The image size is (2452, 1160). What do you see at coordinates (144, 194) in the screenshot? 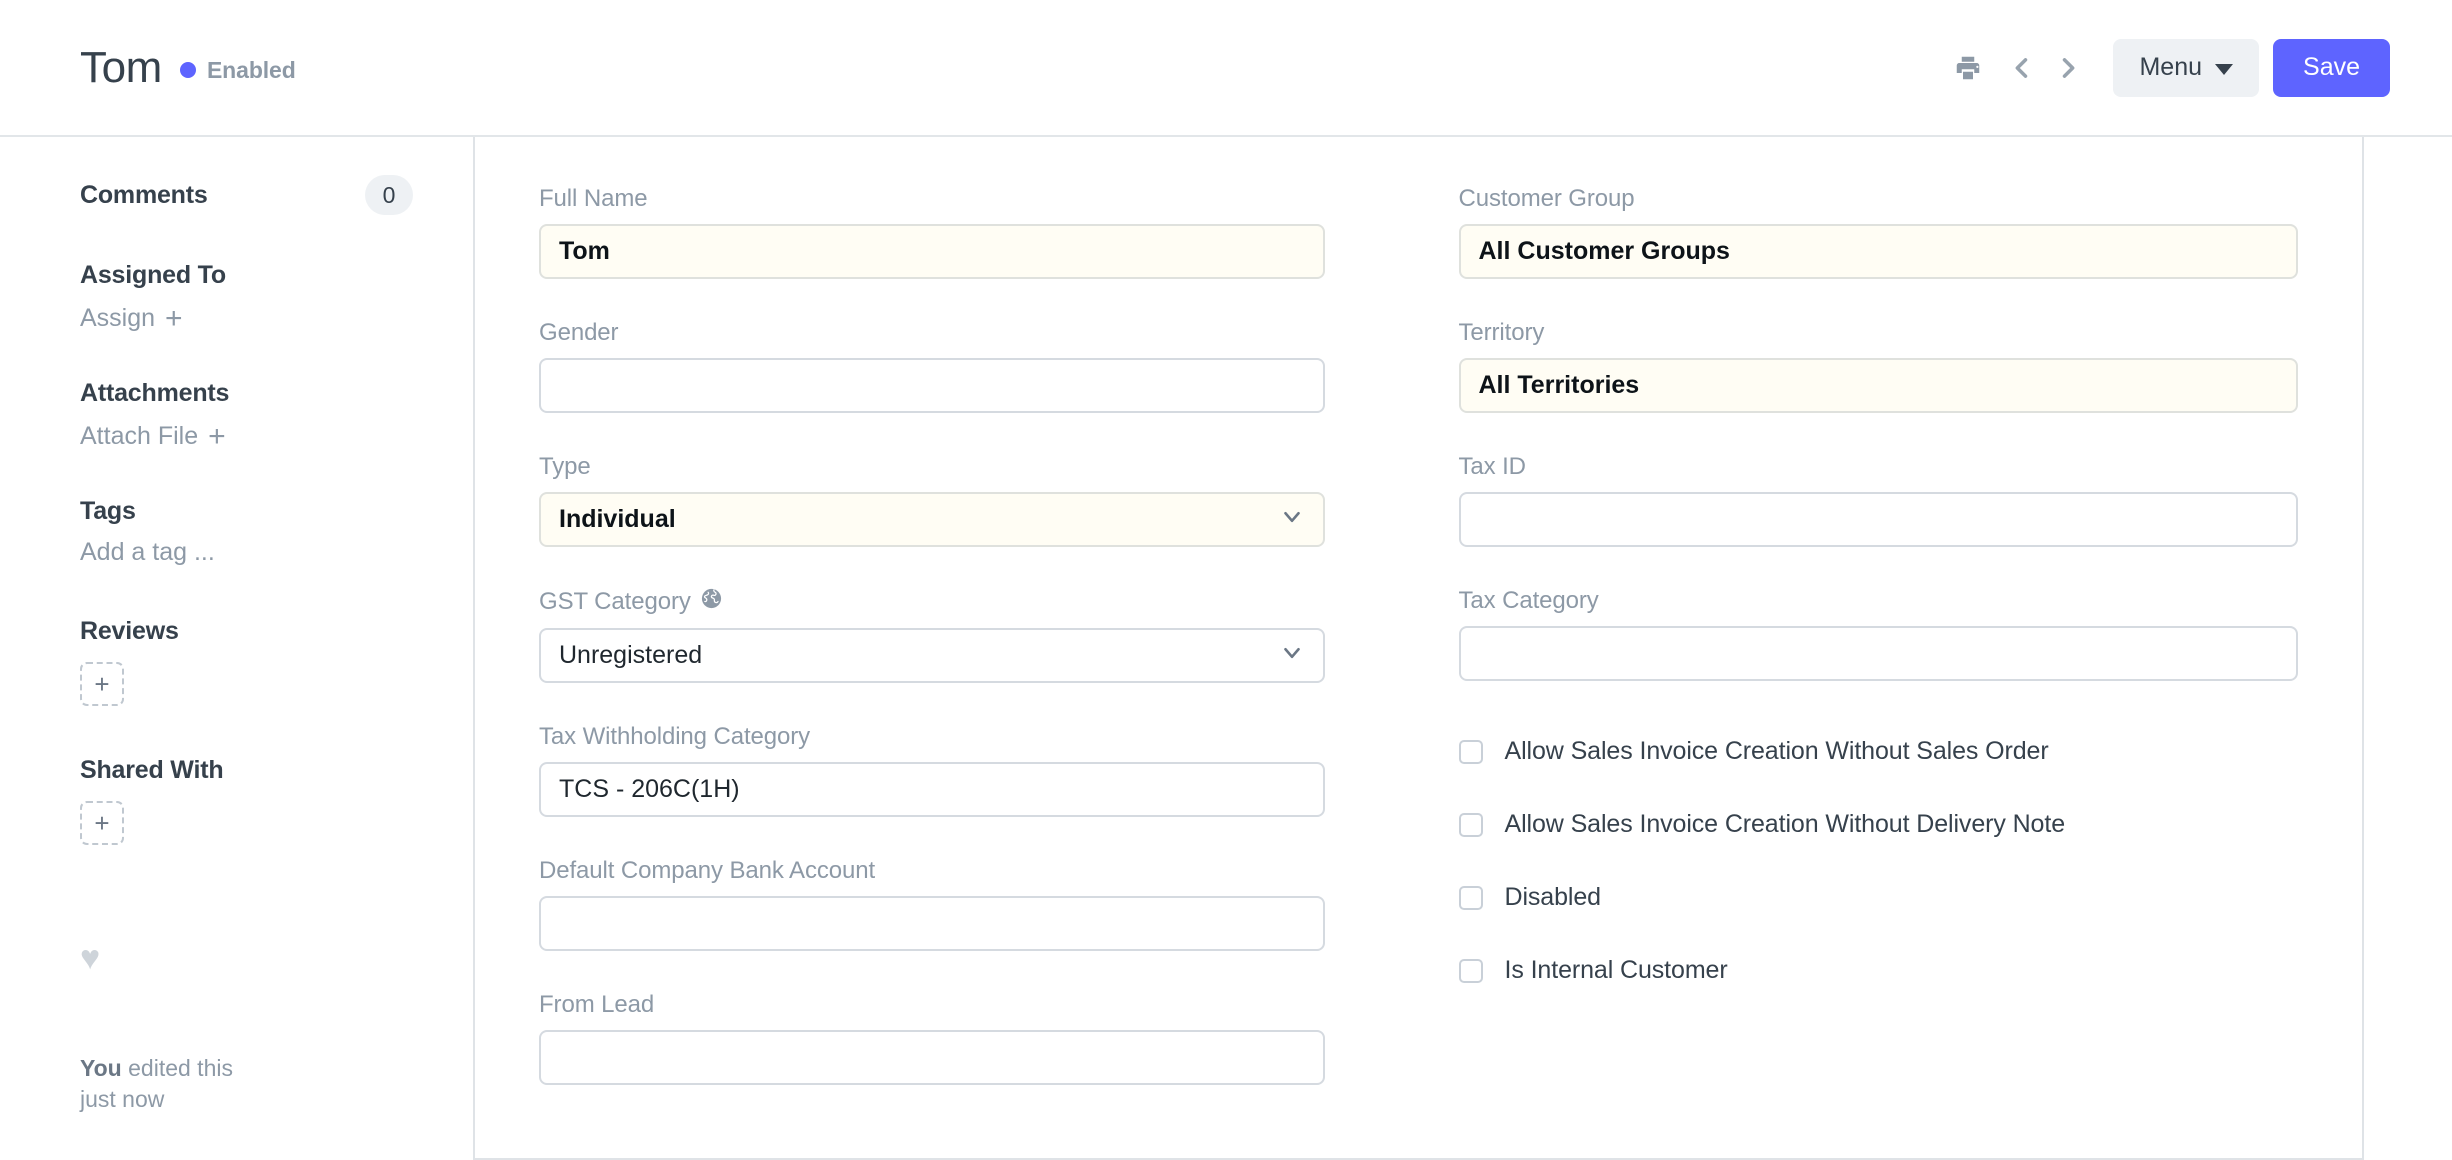
I see `comments-label: Comments` at bounding box center [144, 194].